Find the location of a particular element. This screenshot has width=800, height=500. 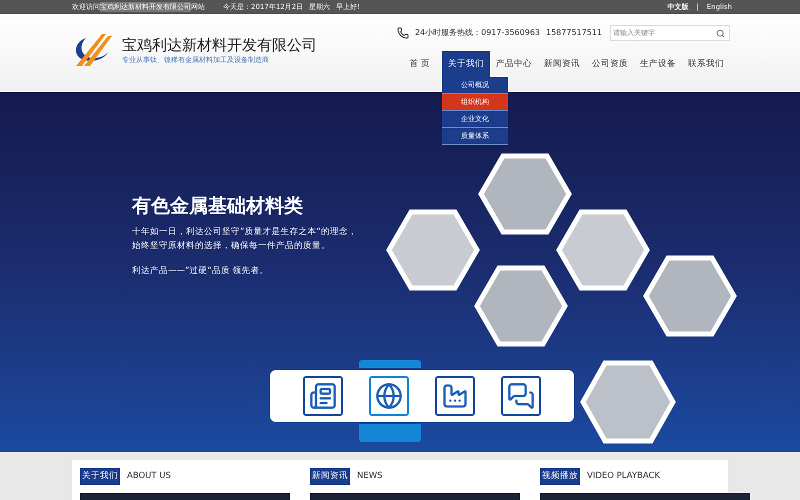

chat-icon is located at coordinates (521, 396).